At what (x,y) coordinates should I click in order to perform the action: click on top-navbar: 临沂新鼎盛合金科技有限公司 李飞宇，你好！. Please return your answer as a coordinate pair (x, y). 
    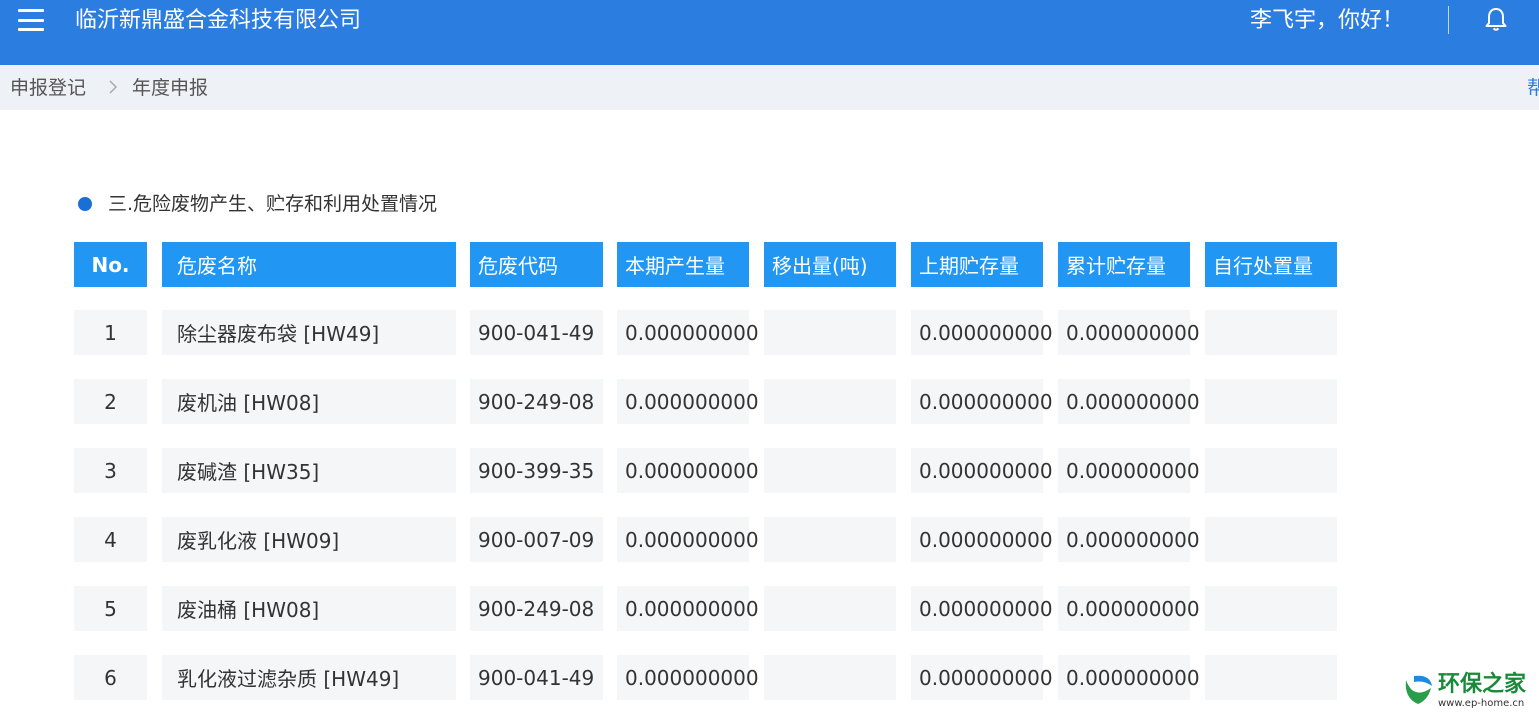
    Looking at the image, I should click on (769, 32).